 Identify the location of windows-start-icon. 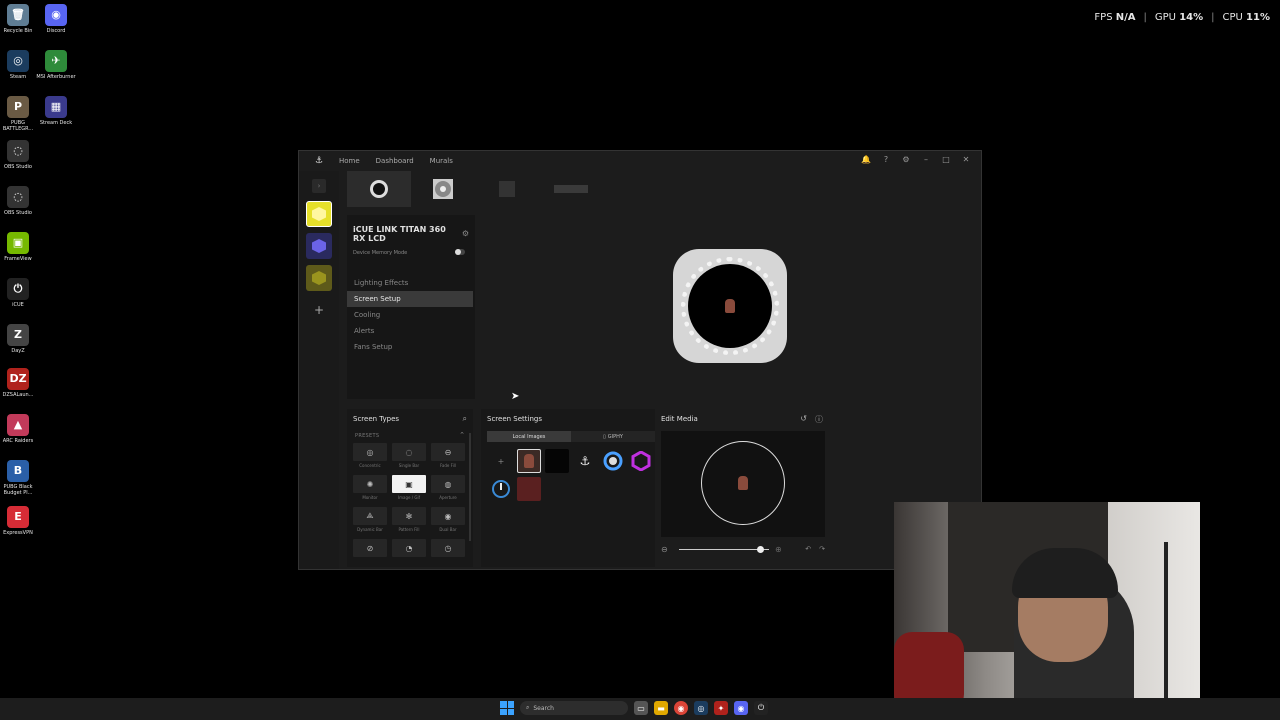
(507, 708).